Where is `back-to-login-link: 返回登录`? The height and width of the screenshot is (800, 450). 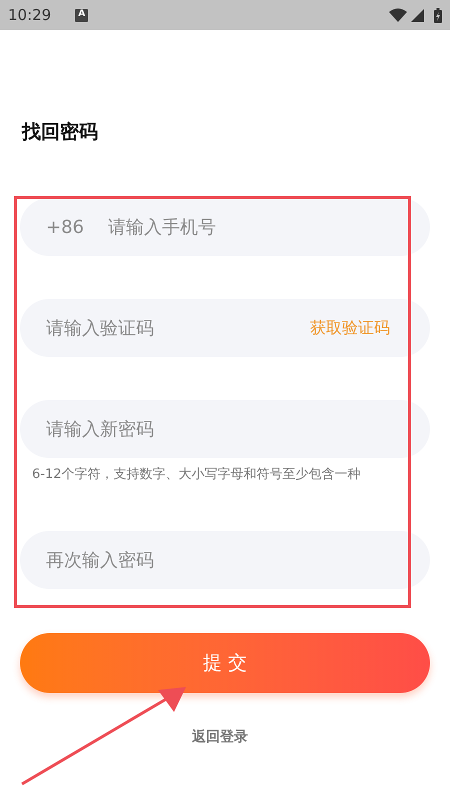 back-to-login-link: 返回登录 is located at coordinates (220, 737).